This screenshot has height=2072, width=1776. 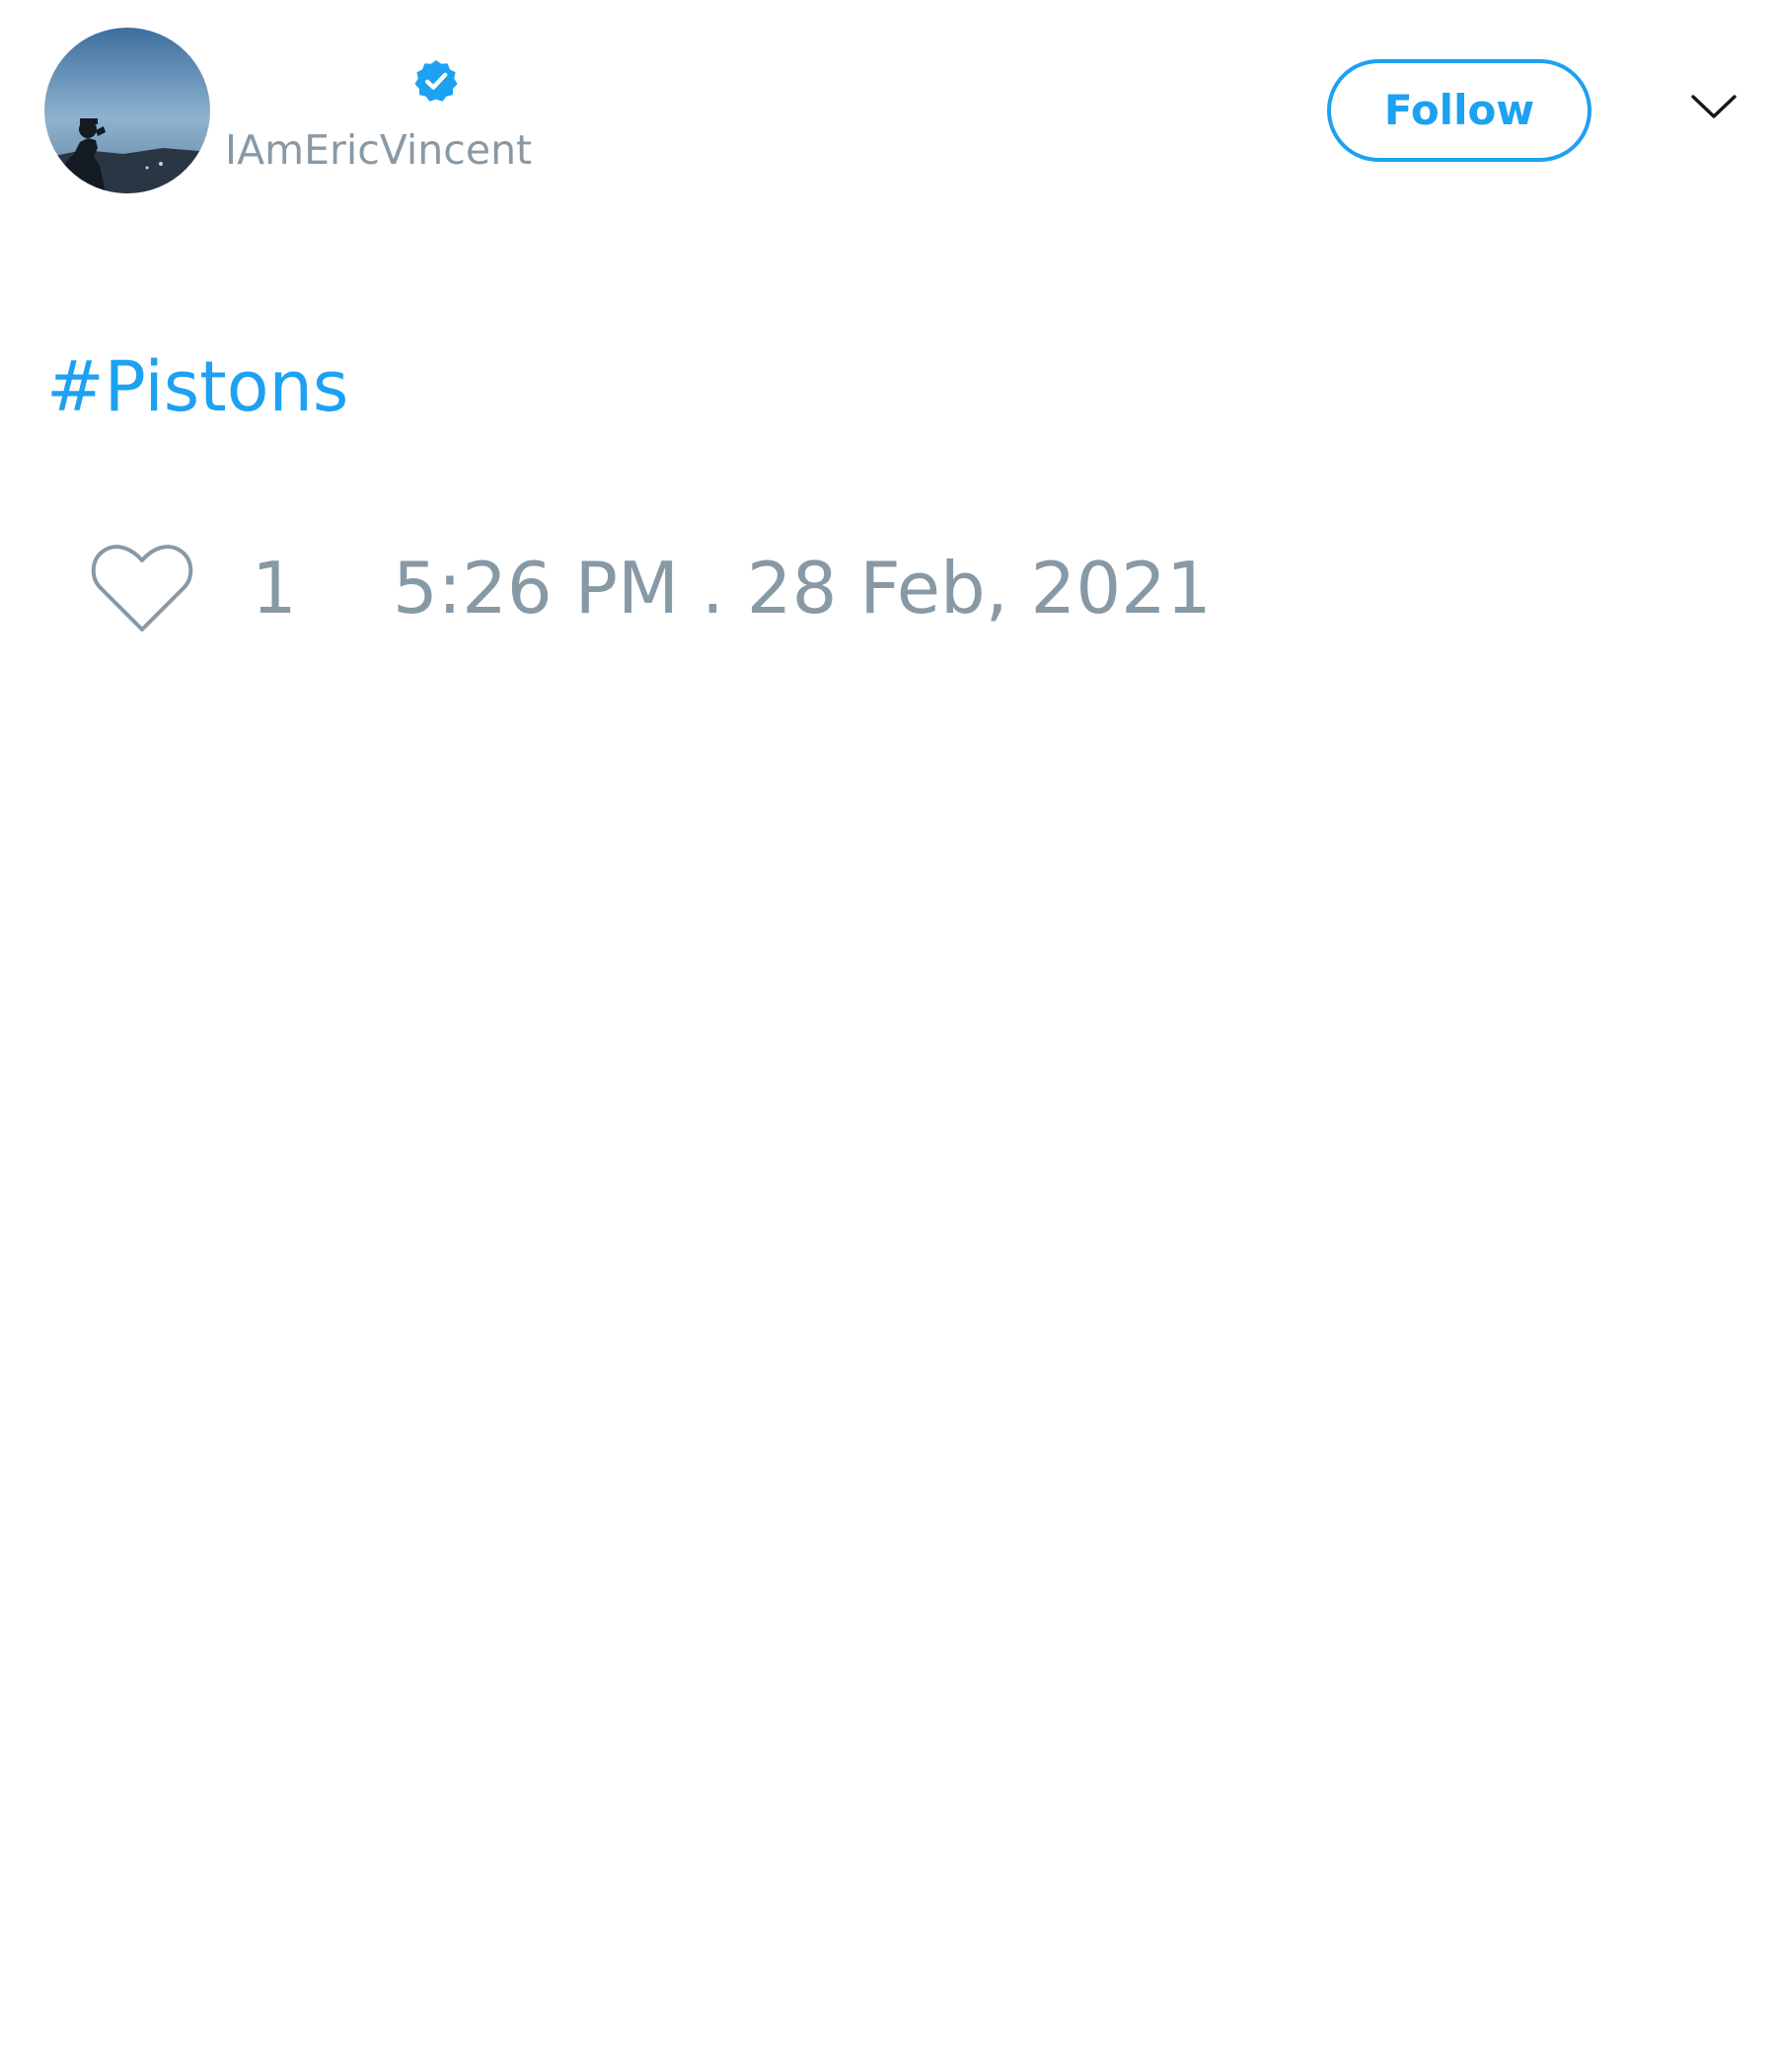 What do you see at coordinates (1714, 106) in the screenshot?
I see `chevron-down-icon` at bounding box center [1714, 106].